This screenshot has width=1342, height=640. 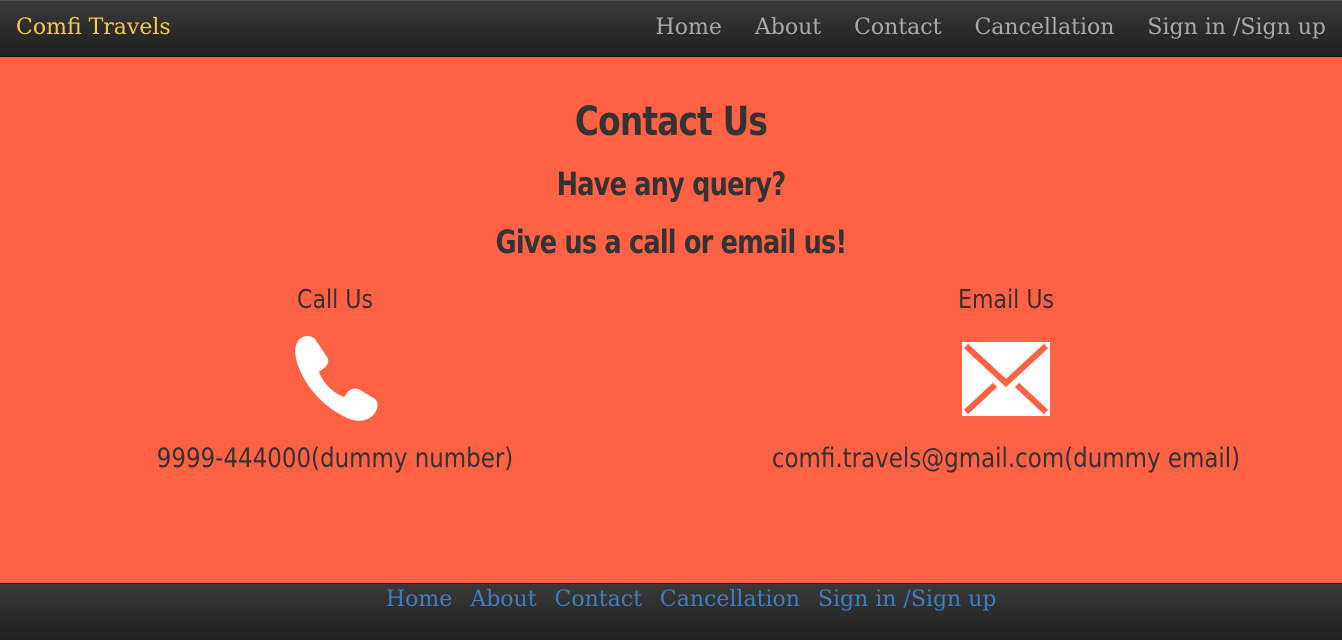 I want to click on brand-link: Comfi Travels, so click(x=93, y=27).